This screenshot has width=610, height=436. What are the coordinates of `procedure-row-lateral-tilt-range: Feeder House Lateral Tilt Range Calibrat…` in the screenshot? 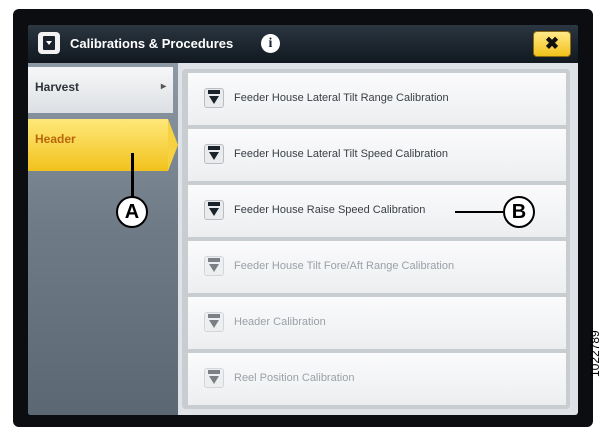 It's located at (377, 99).